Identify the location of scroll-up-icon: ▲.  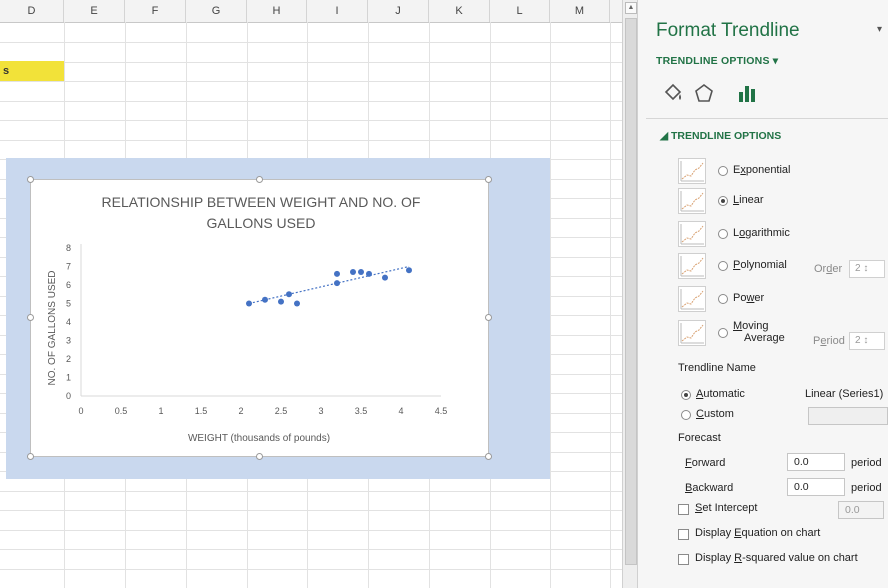
(631, 8).